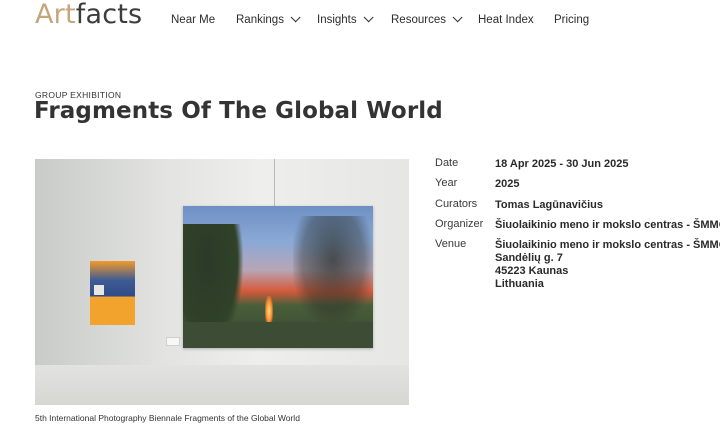  I want to click on nav-near-me-label: Near Me, so click(193, 20).